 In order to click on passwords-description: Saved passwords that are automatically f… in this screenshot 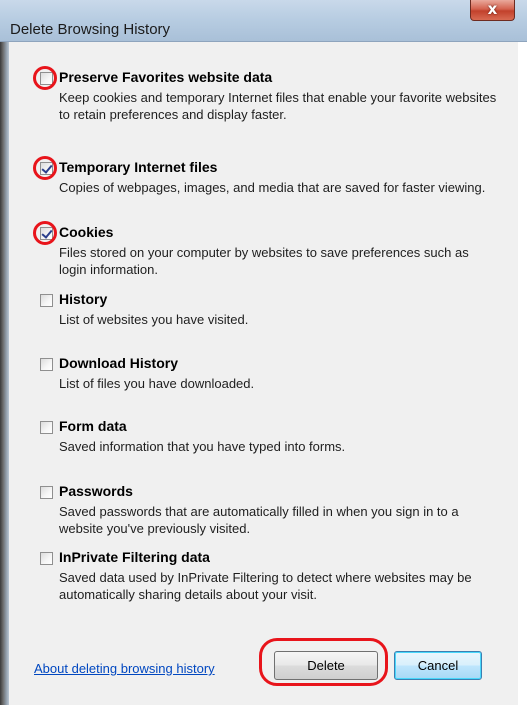, I will do `click(259, 520)`.